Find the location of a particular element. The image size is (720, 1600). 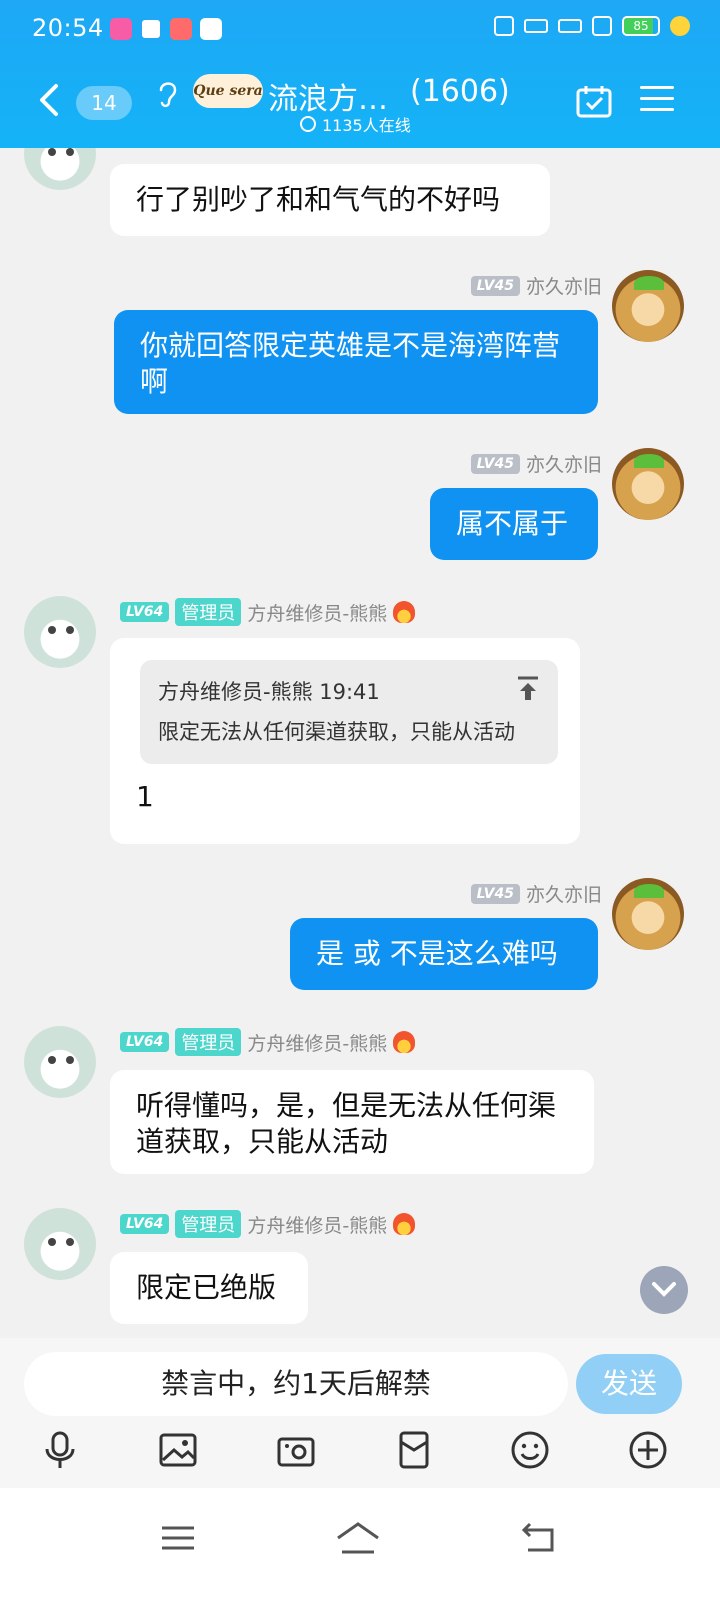

jump-to-top-icon is located at coordinates (528, 689).